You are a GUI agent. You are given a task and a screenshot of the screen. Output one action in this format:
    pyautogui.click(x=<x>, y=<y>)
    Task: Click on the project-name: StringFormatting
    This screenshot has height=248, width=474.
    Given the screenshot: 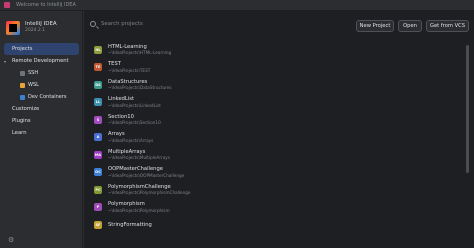 What is the action you would take?
    pyautogui.click(x=130, y=224)
    